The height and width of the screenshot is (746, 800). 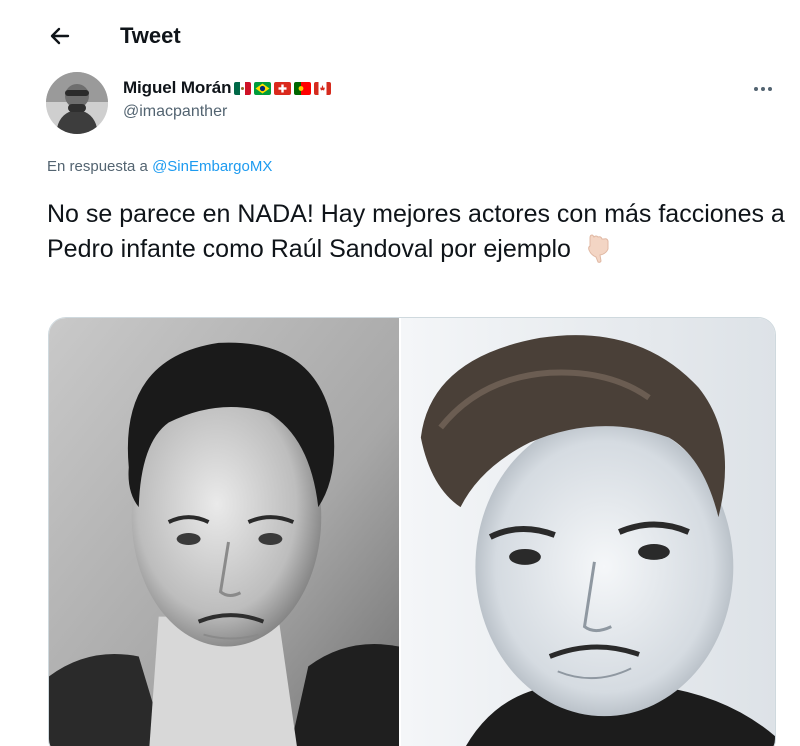 What do you see at coordinates (97, 166) in the screenshot?
I see `reply-prefix: En respuesta a` at bounding box center [97, 166].